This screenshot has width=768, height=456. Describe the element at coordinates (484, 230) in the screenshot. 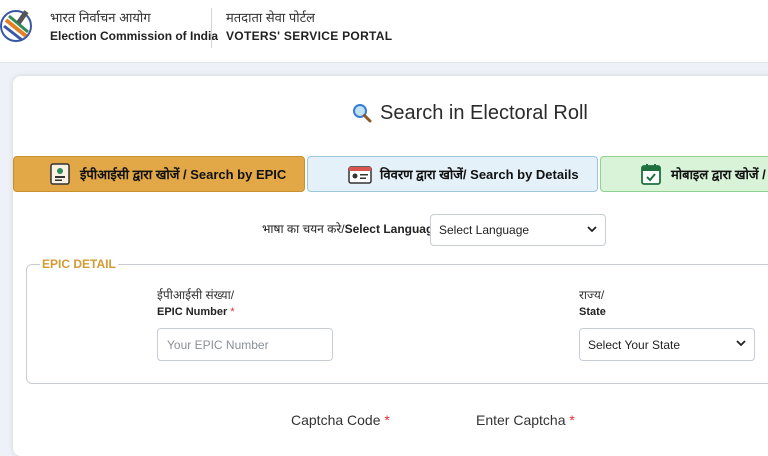

I see `language-select-value: Select Language` at that location.